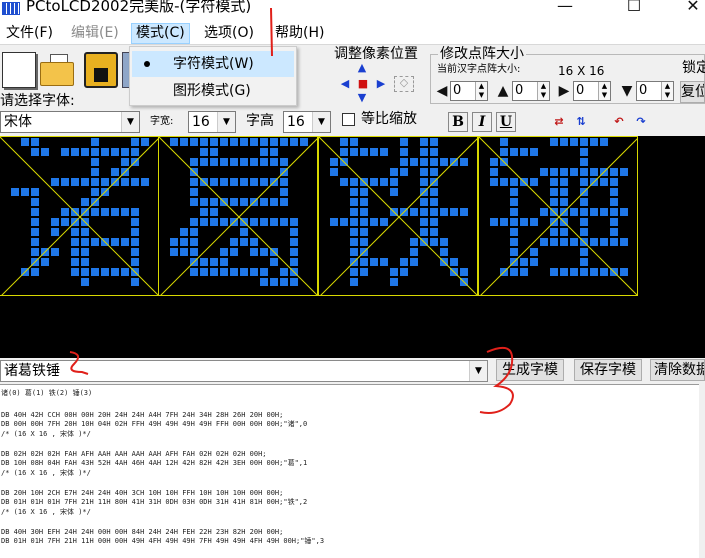 This screenshot has height=558, width=705. I want to click on output-scrollbar, so click(702, 471).